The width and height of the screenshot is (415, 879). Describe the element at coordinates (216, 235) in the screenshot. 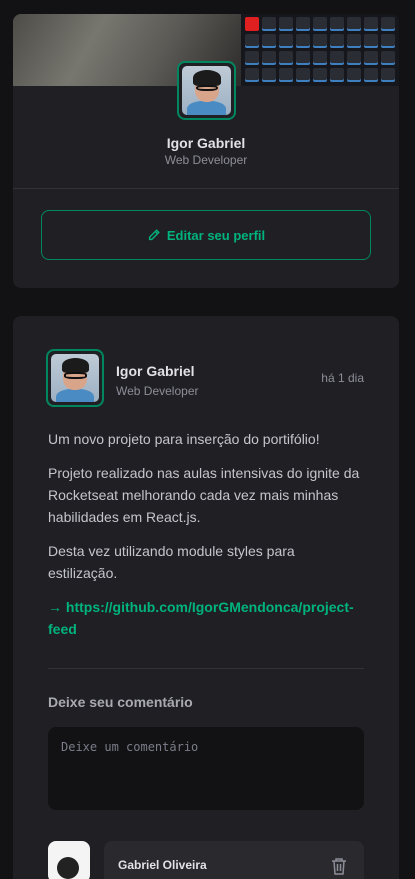

I see `edit-profile-label: Editar seu perfil` at that location.